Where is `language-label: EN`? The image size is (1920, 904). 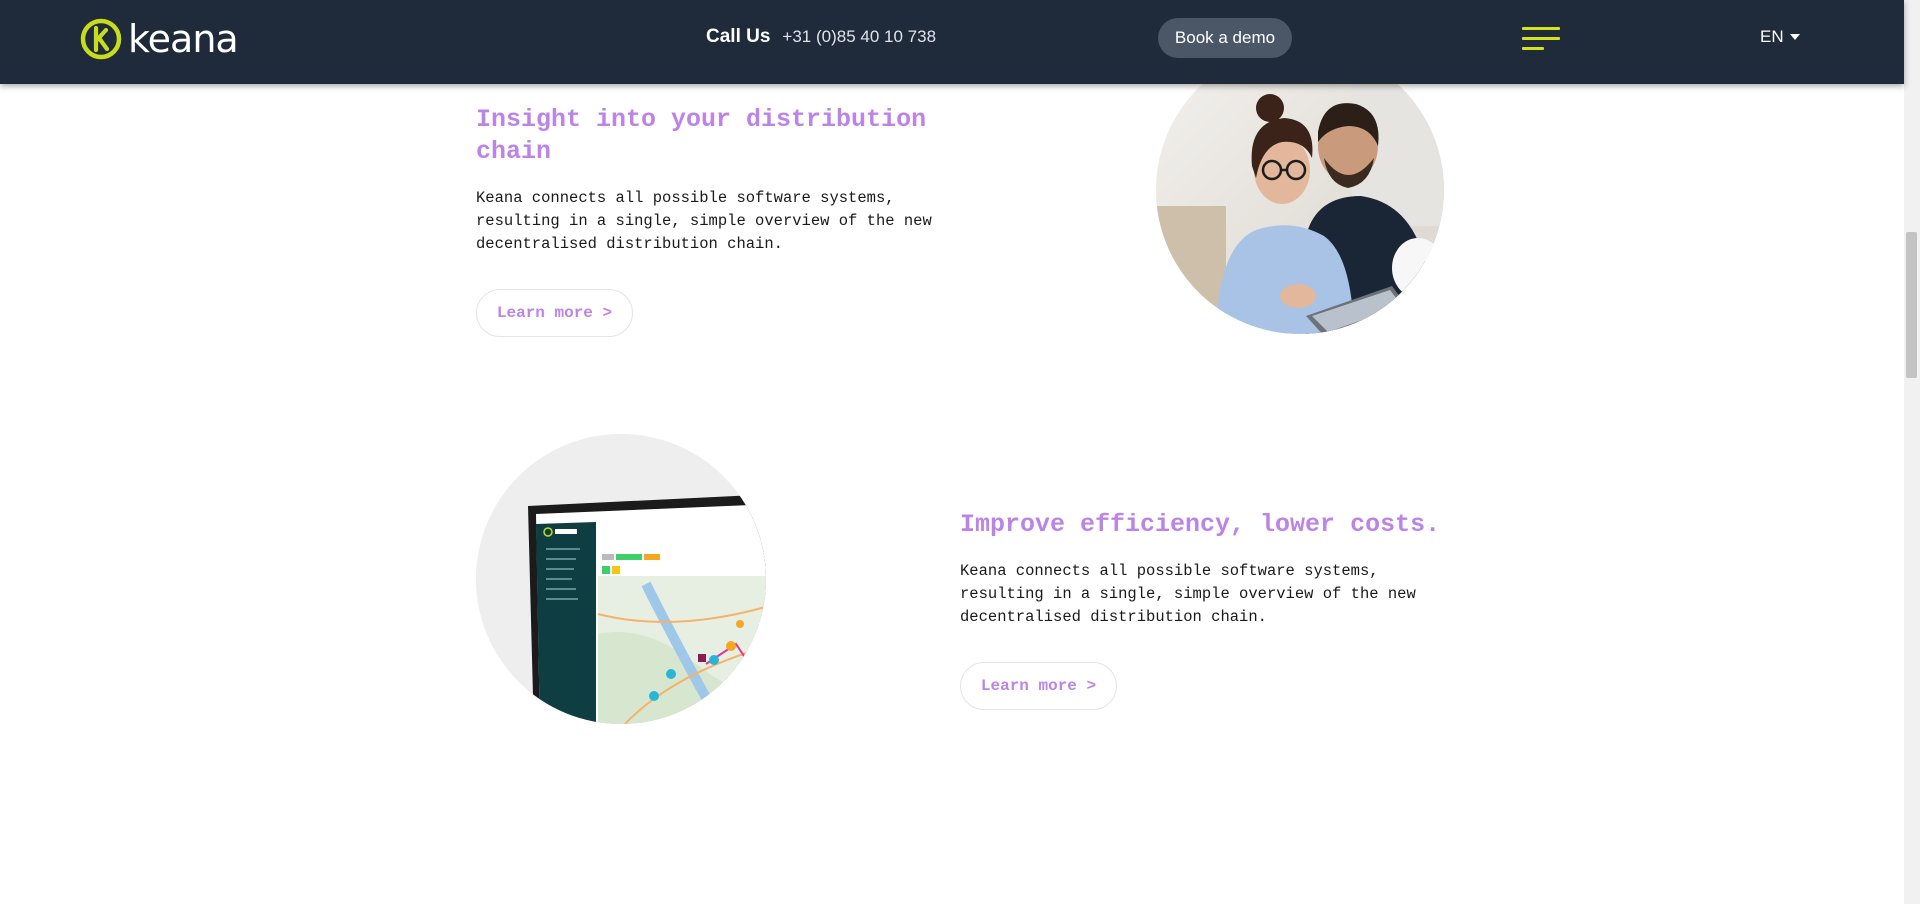 language-label: EN is located at coordinates (1772, 36).